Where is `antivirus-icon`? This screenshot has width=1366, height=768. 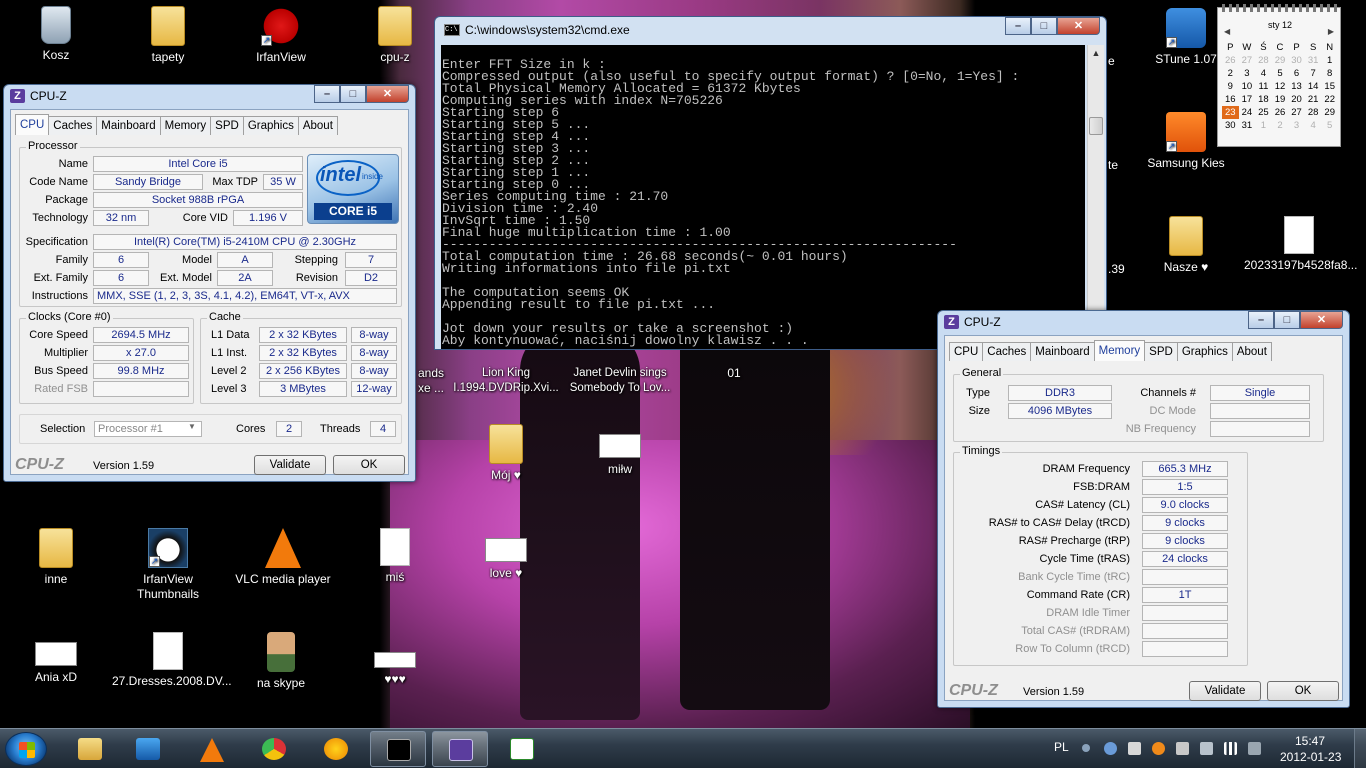
antivirus-icon is located at coordinates (1158, 748).